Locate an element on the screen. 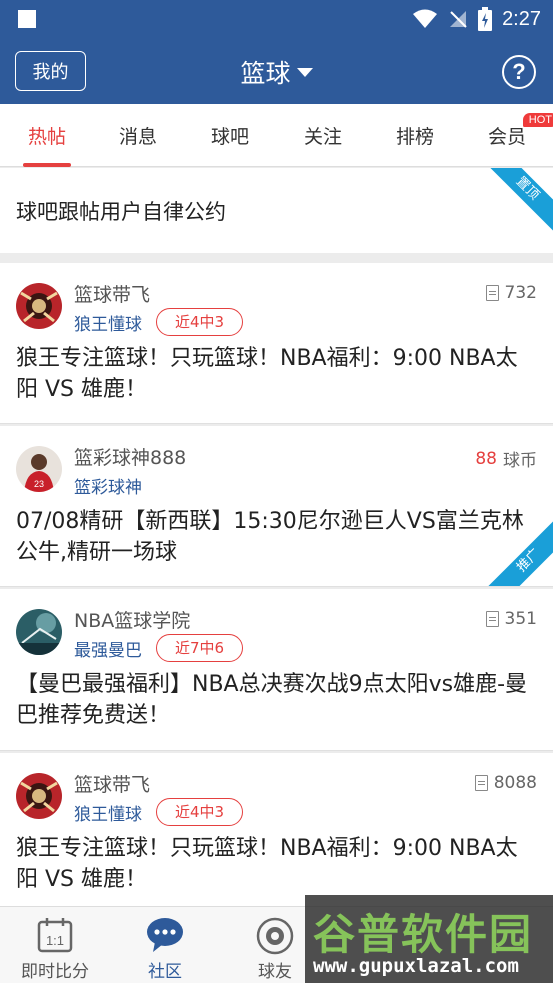 This screenshot has width=553, height=983. pinned-post: 球吧跟帖用户自律公约 置顶 is located at coordinates (276, 210).